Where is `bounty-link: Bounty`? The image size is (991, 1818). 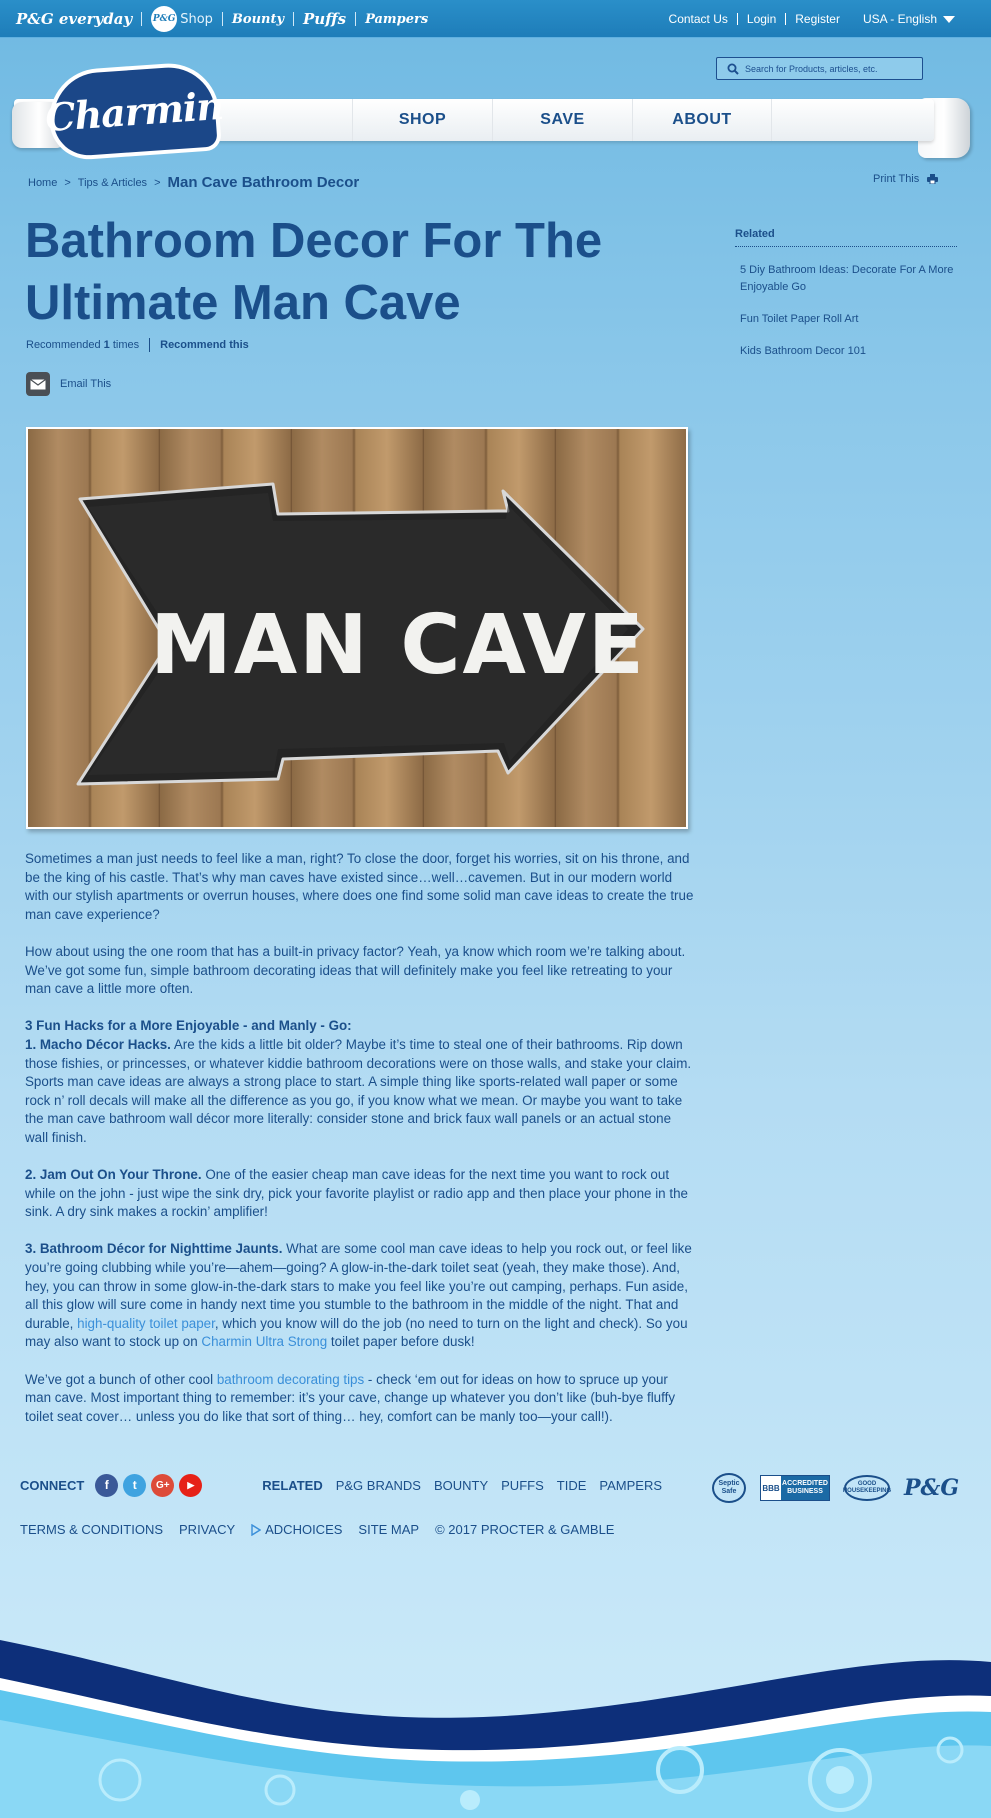 bounty-link: Bounty is located at coordinates (258, 19).